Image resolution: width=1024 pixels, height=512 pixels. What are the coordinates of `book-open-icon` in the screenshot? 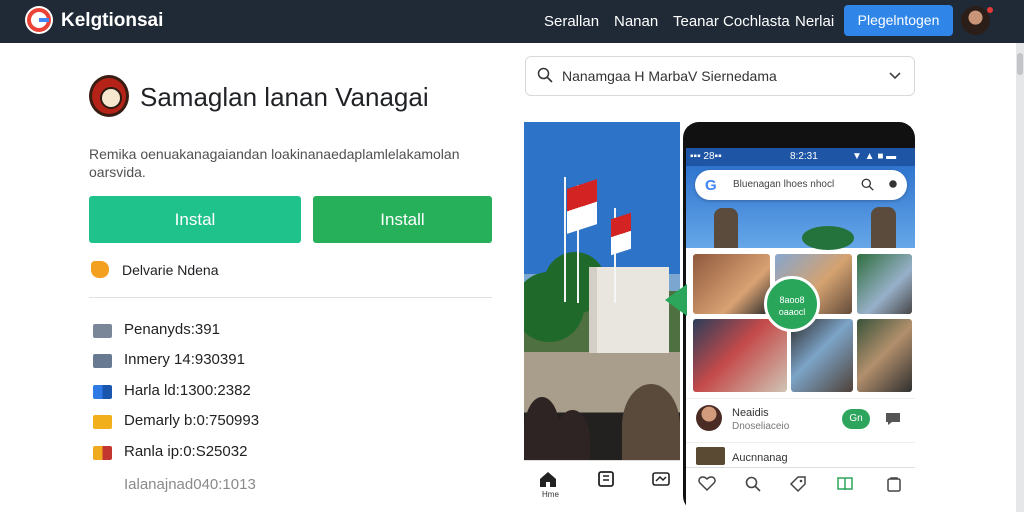 It's located at (845, 484).